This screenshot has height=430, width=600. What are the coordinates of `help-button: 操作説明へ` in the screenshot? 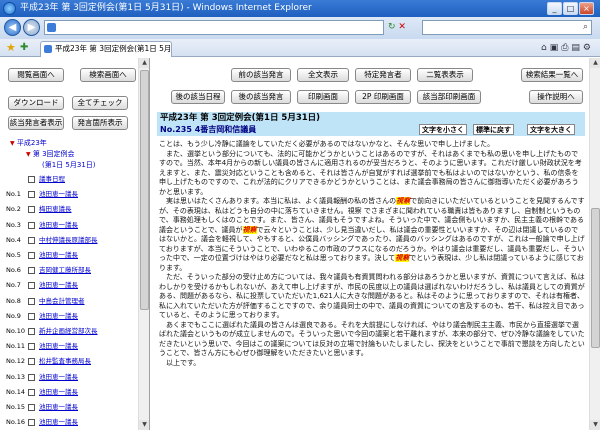 It's located at (556, 97).